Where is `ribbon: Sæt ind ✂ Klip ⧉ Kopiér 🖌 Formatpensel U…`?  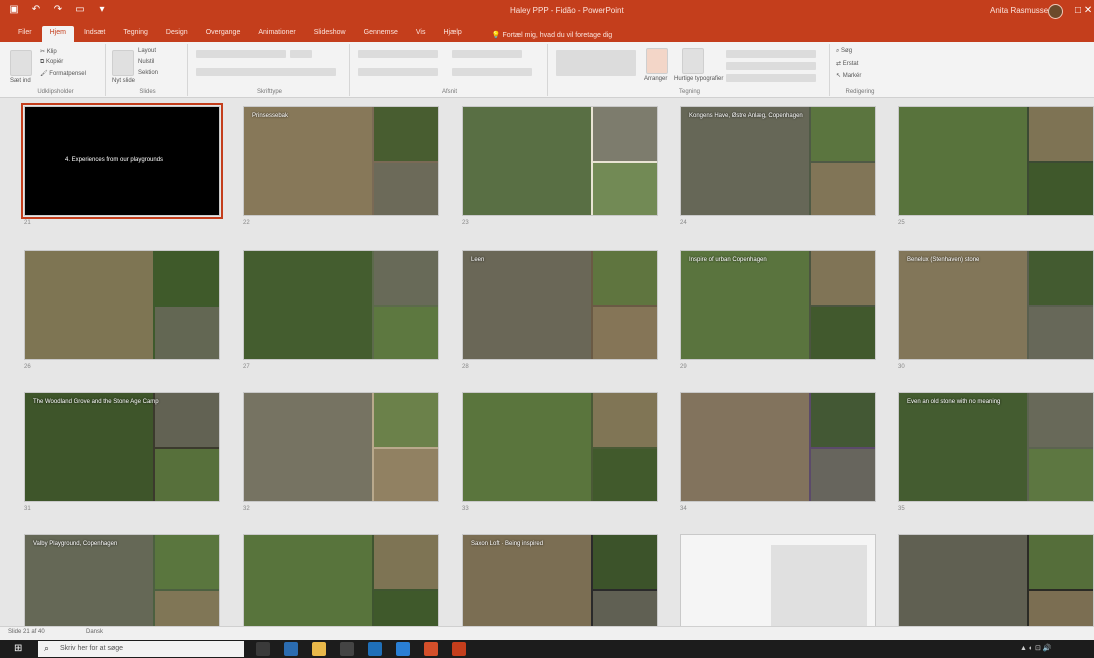
ribbon: Sæt ind ✂ Klip ⧉ Kopiér 🖌 Formatpensel U… is located at coordinates (547, 70).